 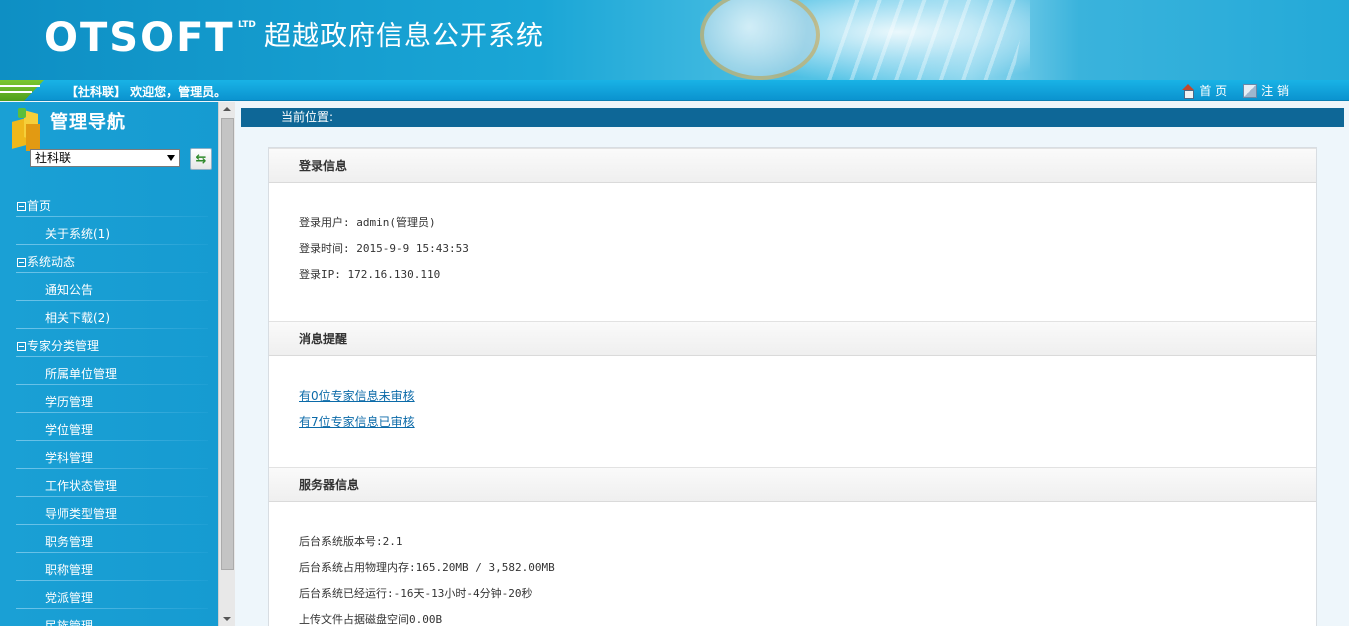 What do you see at coordinates (146, 92) in the screenshot?
I see `welcome-text: 【社科联】 欢迎您，管理员。` at bounding box center [146, 92].